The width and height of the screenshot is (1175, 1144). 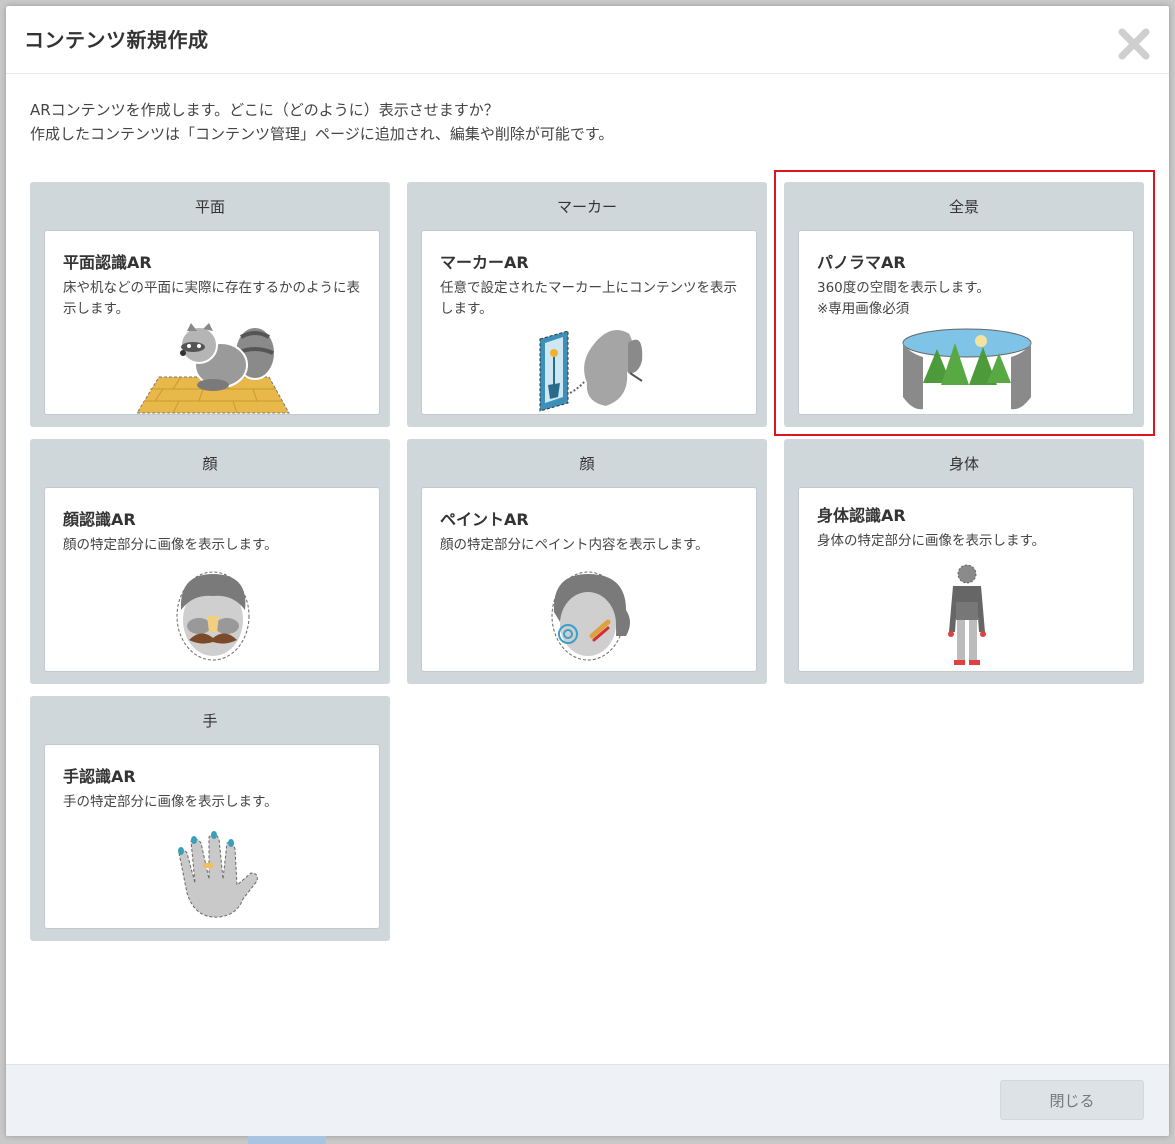 I want to click on card-description: 床や机などの平面に実際に存在するかのように表示します。, so click(x=211, y=298).